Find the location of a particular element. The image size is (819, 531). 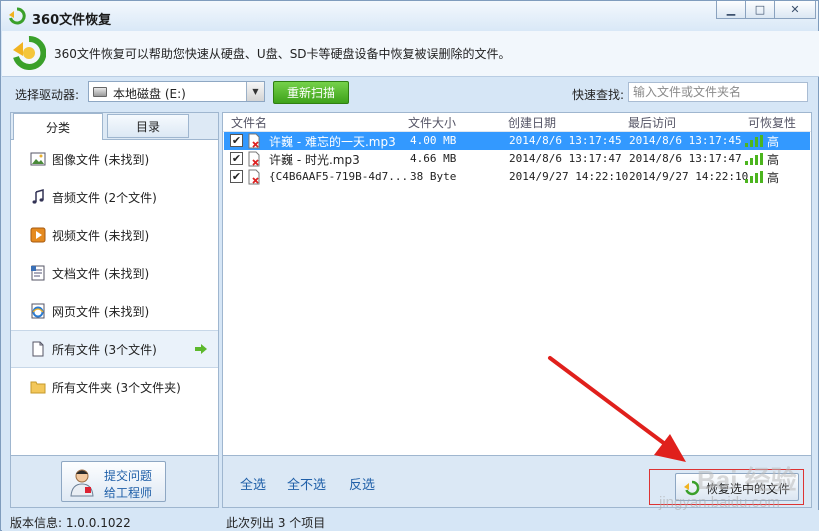

file-created: 2014/8/6 13:17:47 is located at coordinates (565, 158).